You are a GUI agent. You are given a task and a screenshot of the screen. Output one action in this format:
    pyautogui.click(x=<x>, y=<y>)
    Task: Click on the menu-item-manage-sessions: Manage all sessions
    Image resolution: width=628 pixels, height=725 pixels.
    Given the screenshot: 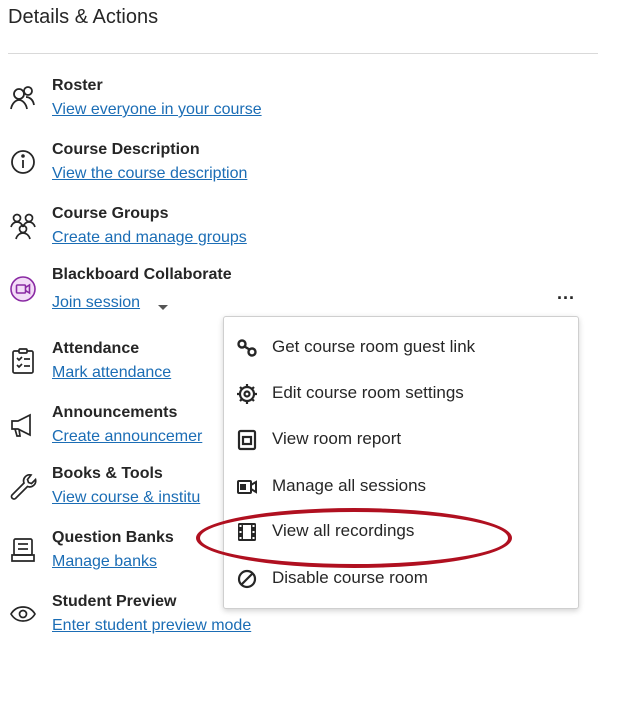 What is the action you would take?
    pyautogui.click(x=401, y=487)
    